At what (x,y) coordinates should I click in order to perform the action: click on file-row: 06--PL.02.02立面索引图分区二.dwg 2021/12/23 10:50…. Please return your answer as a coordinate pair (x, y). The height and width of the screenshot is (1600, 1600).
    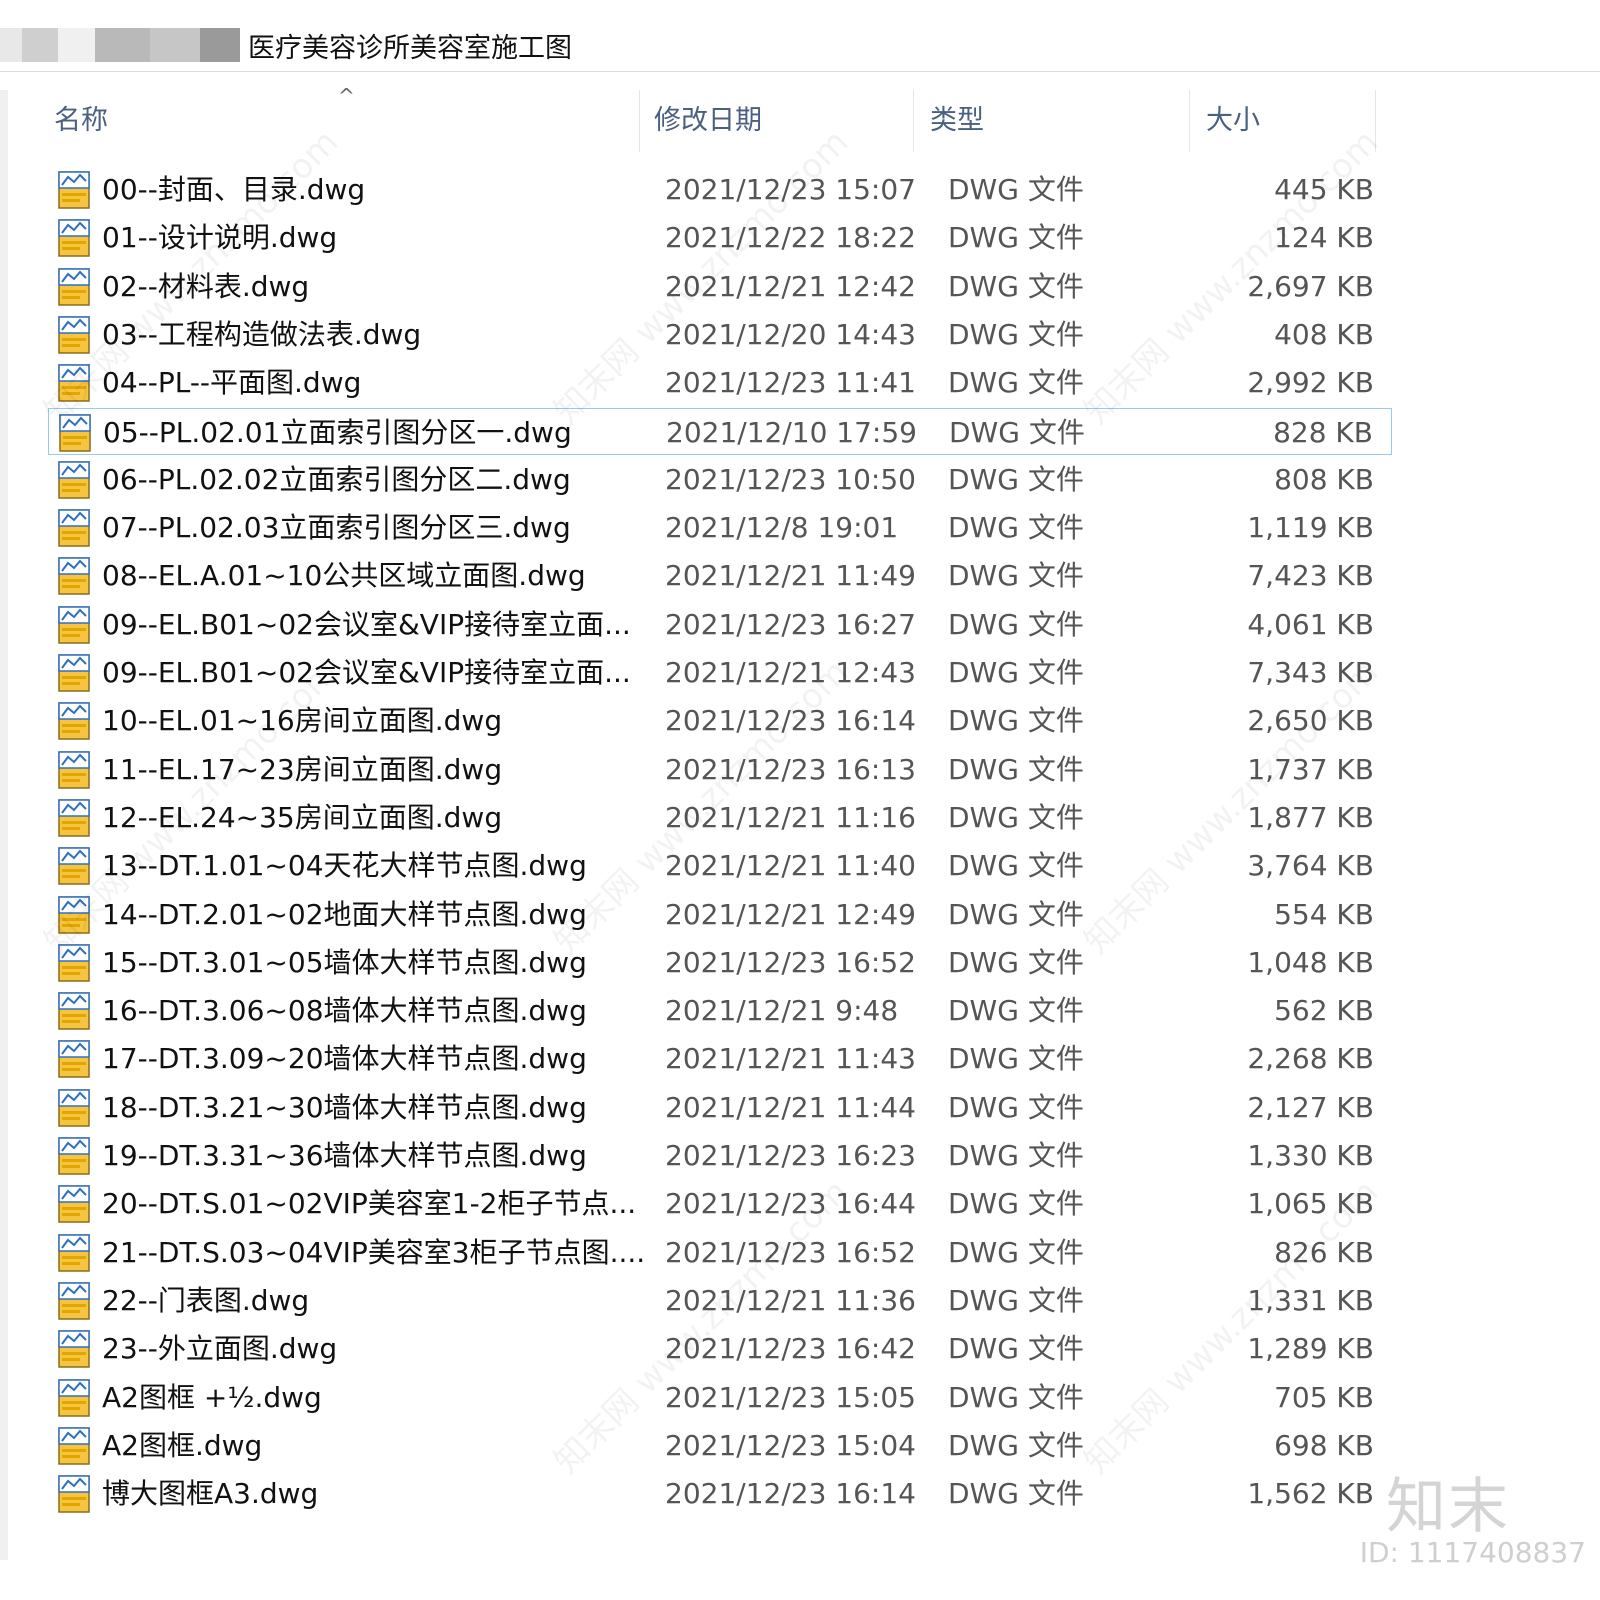
    Looking at the image, I should click on (720, 479).